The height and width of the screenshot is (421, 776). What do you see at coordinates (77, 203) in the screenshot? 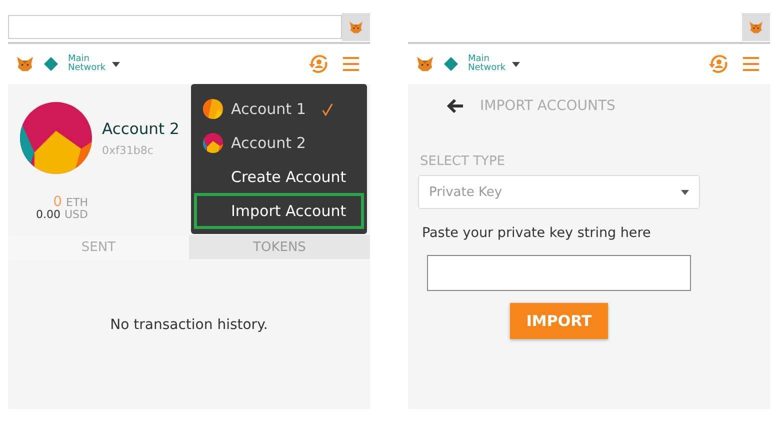
I see `eth-unit: ETH` at bounding box center [77, 203].